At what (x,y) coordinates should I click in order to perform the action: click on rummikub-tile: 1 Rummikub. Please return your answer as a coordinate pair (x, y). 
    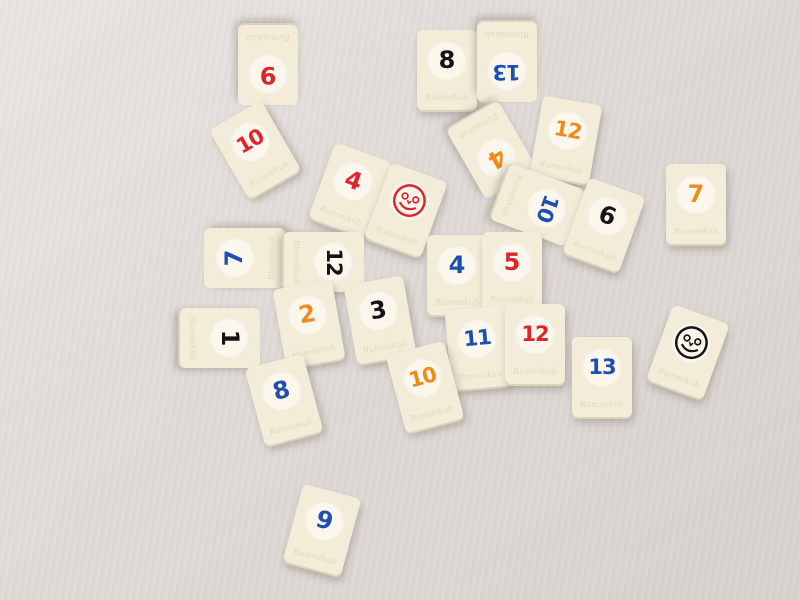
    Looking at the image, I should click on (220, 338).